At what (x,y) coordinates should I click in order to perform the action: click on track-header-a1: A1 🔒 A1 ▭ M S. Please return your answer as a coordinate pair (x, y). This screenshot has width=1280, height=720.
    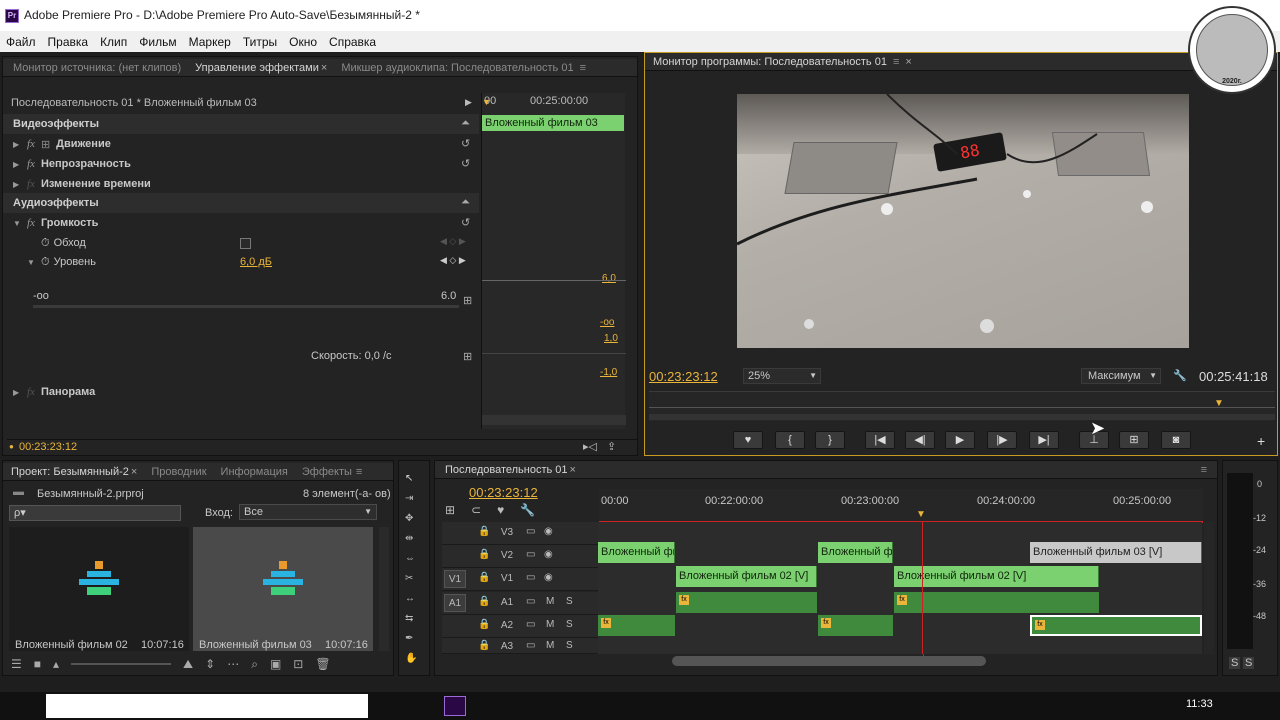
    Looking at the image, I should click on (520, 603).